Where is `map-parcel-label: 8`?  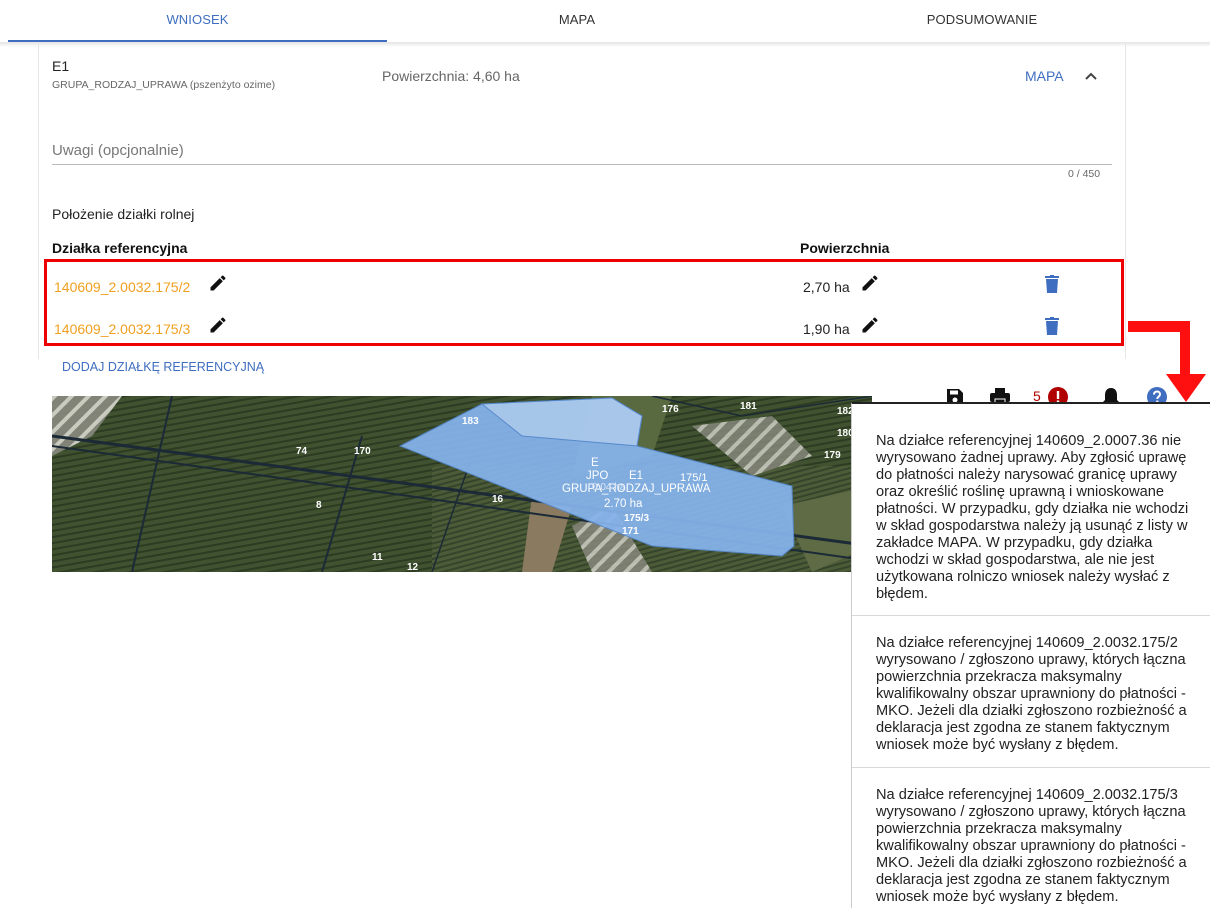
map-parcel-label: 8 is located at coordinates (319, 505).